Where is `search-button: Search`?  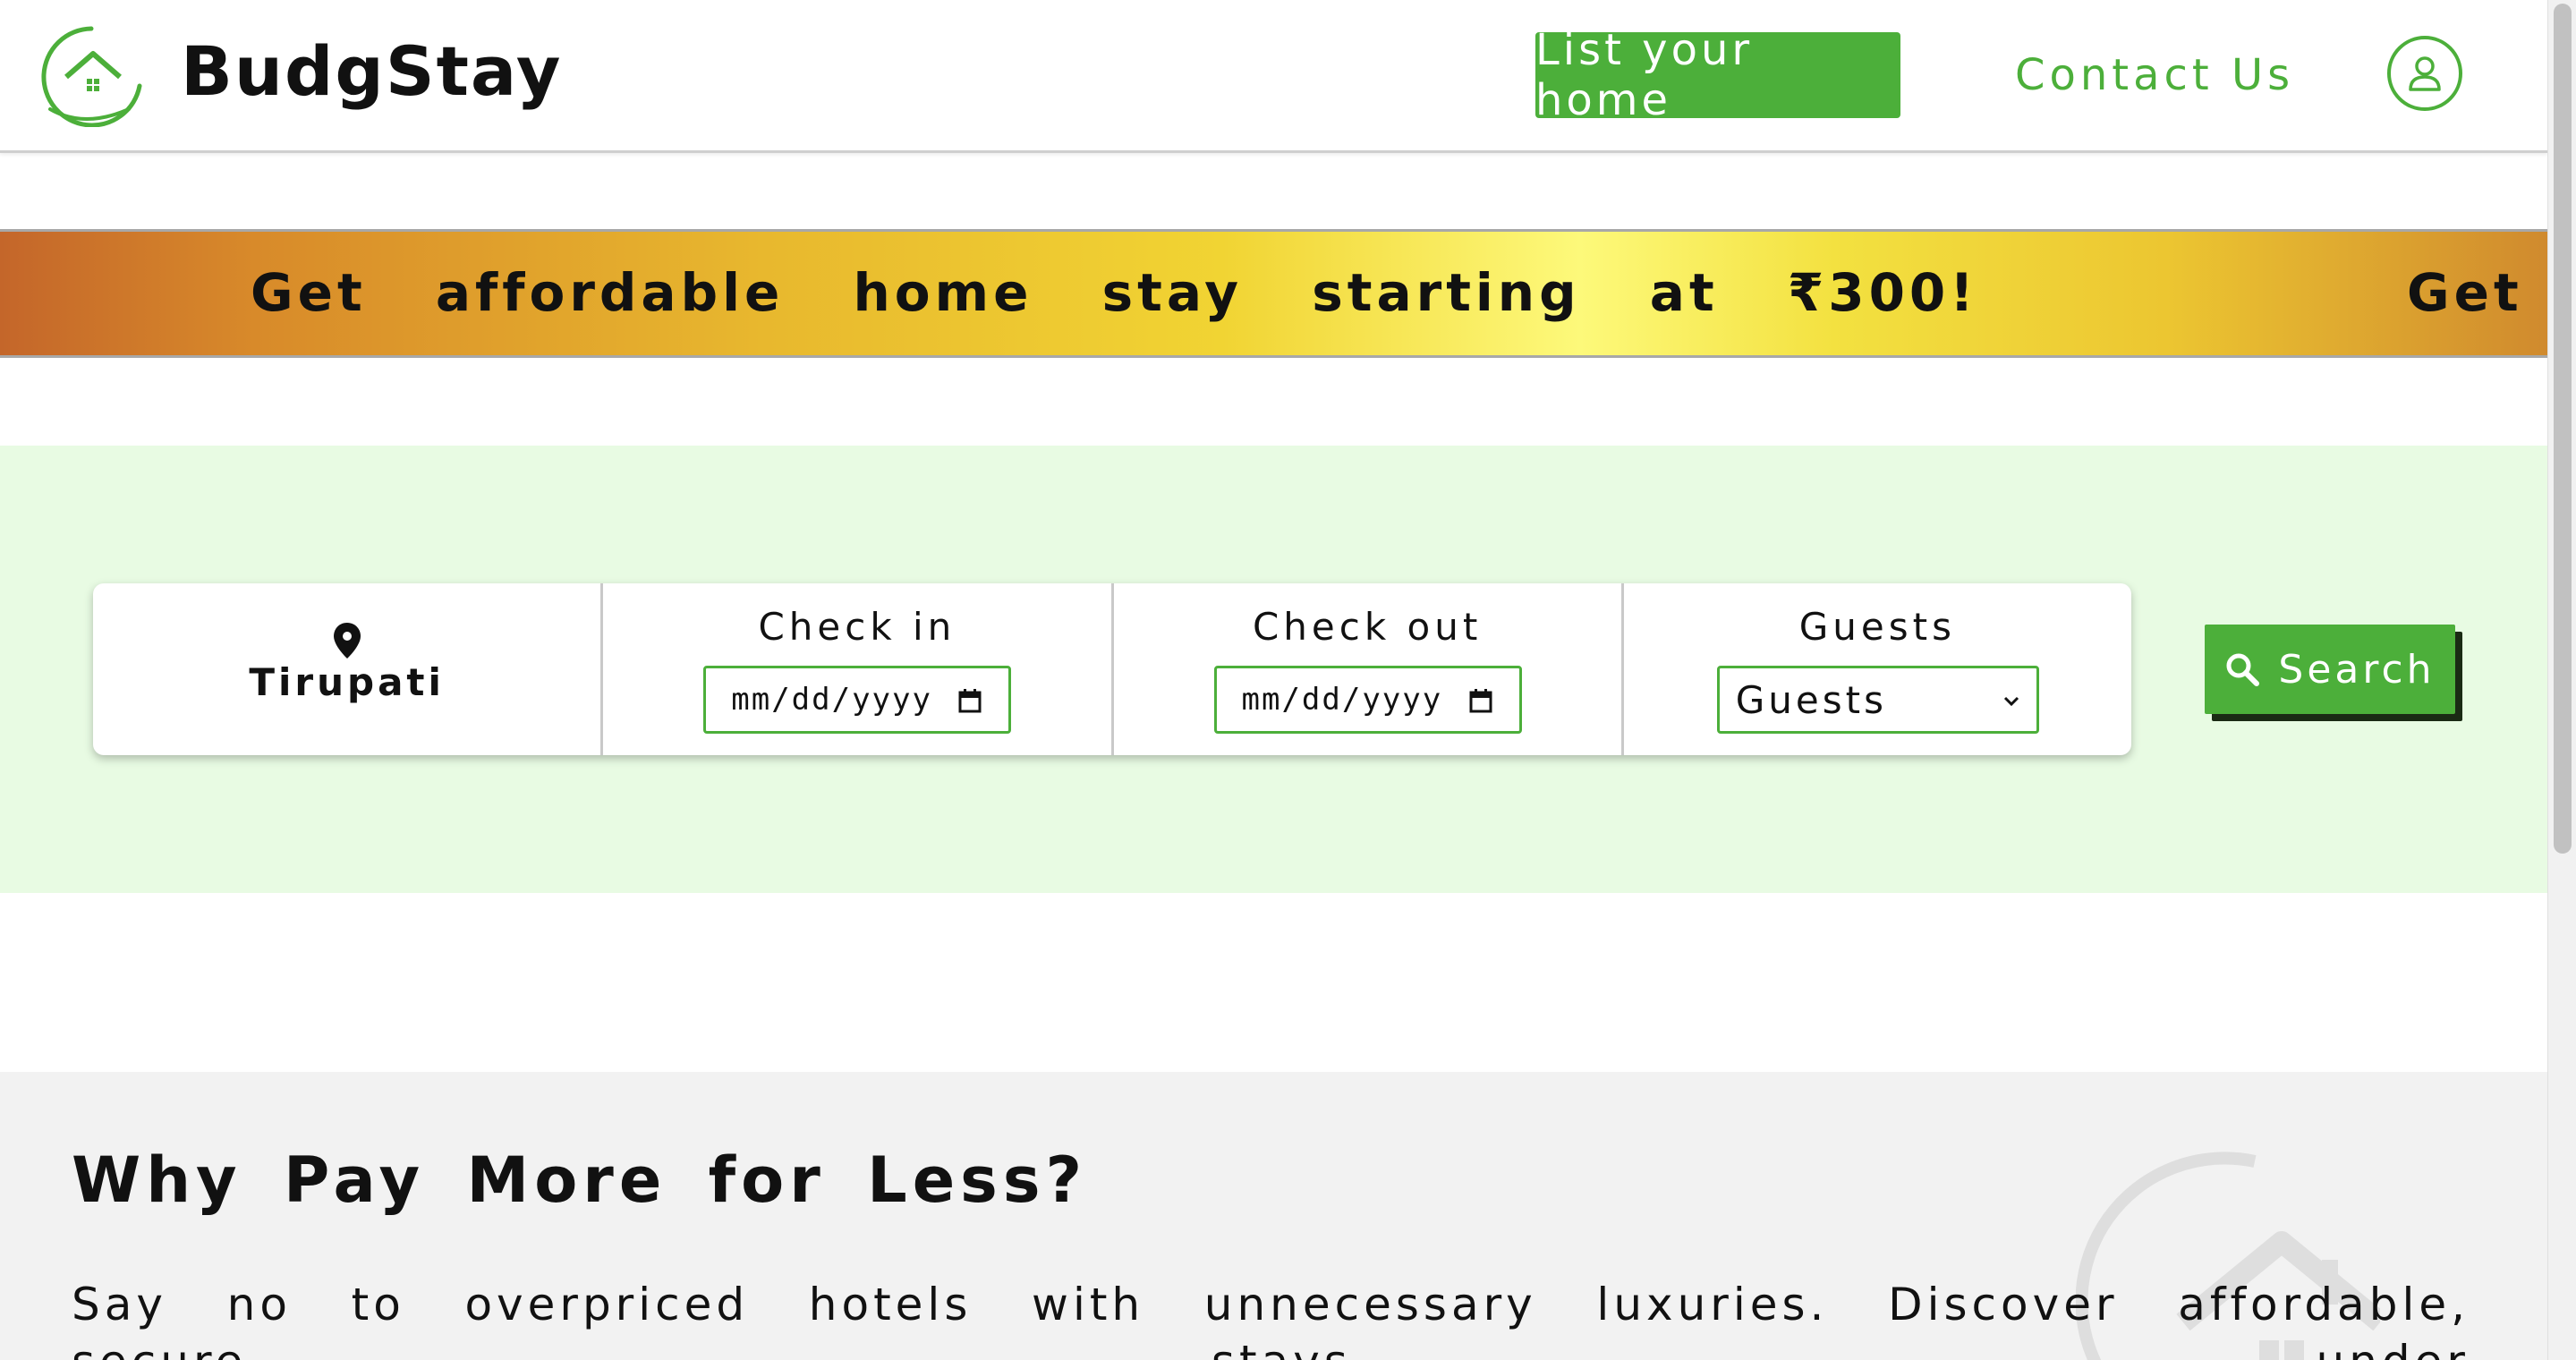
search-button: Search is located at coordinates (2330, 669).